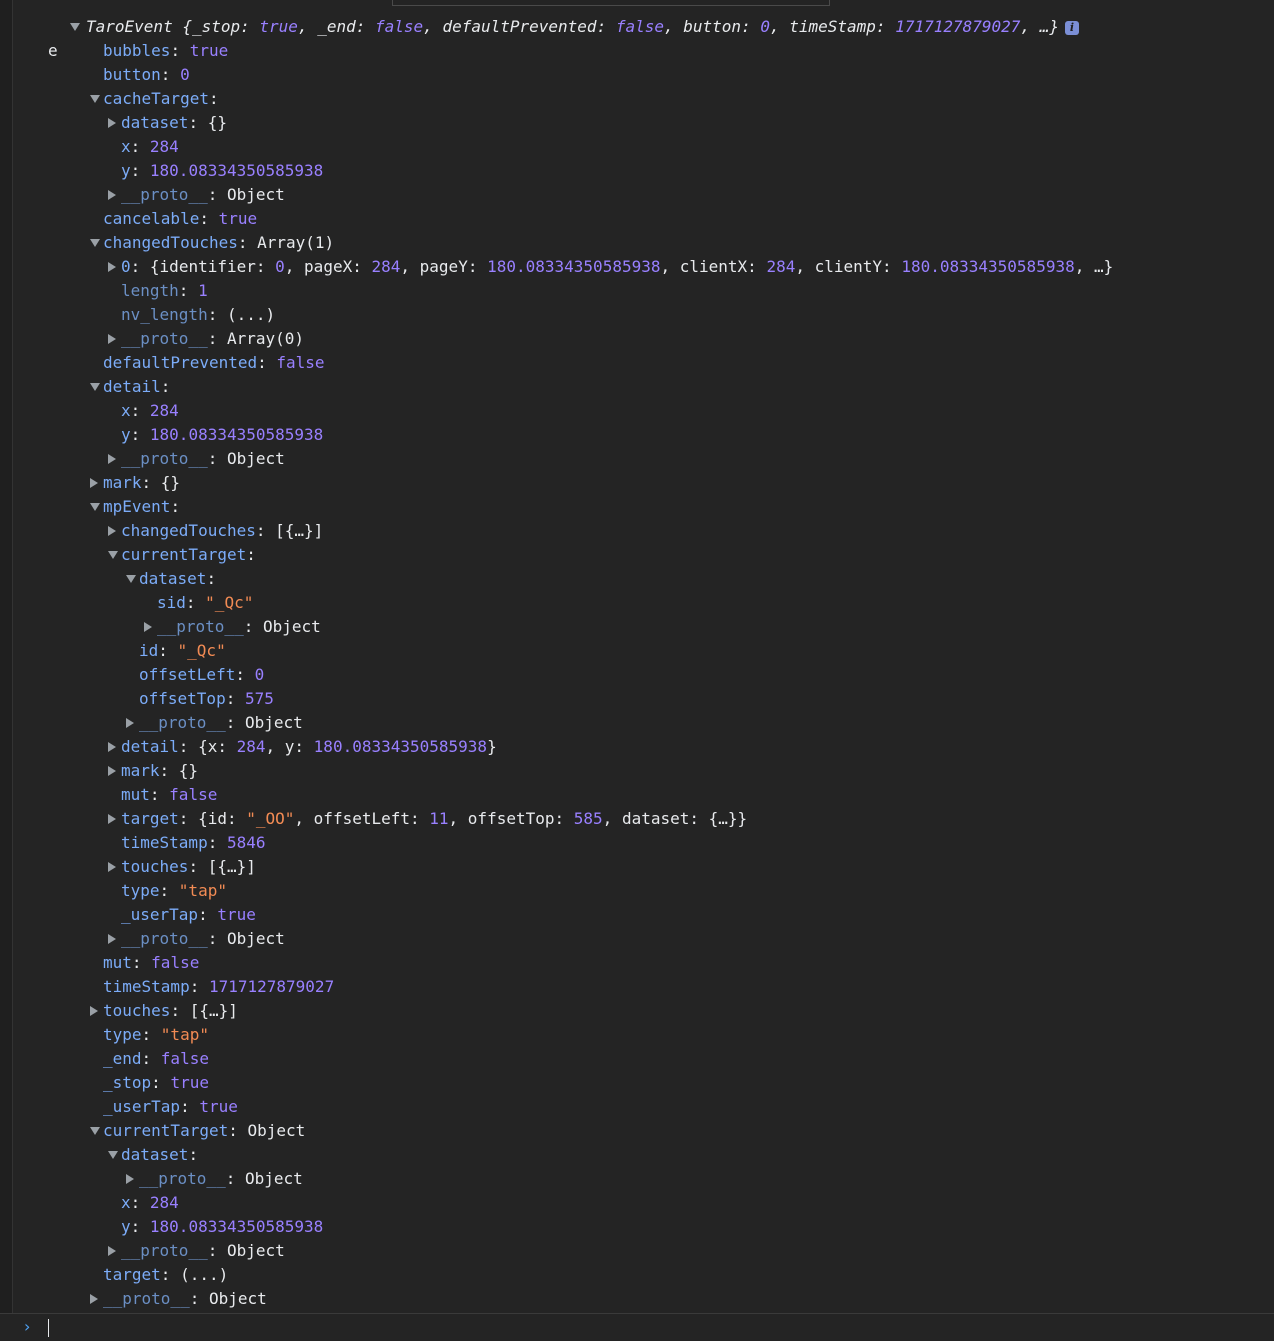 Image resolution: width=1274 pixels, height=1341 pixels. What do you see at coordinates (637, 1131) in the screenshot?
I see `property-row-currentTarget: currentTarget: Object` at bounding box center [637, 1131].